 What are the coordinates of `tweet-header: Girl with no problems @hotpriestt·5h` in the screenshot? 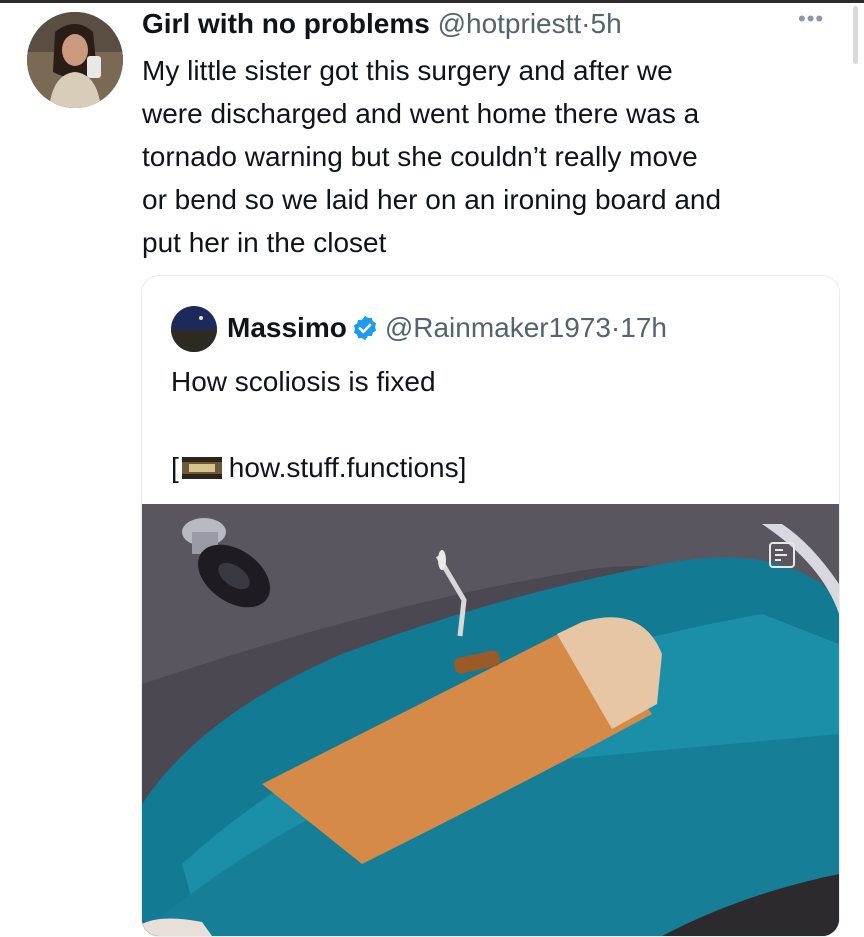 It's located at (382, 24).